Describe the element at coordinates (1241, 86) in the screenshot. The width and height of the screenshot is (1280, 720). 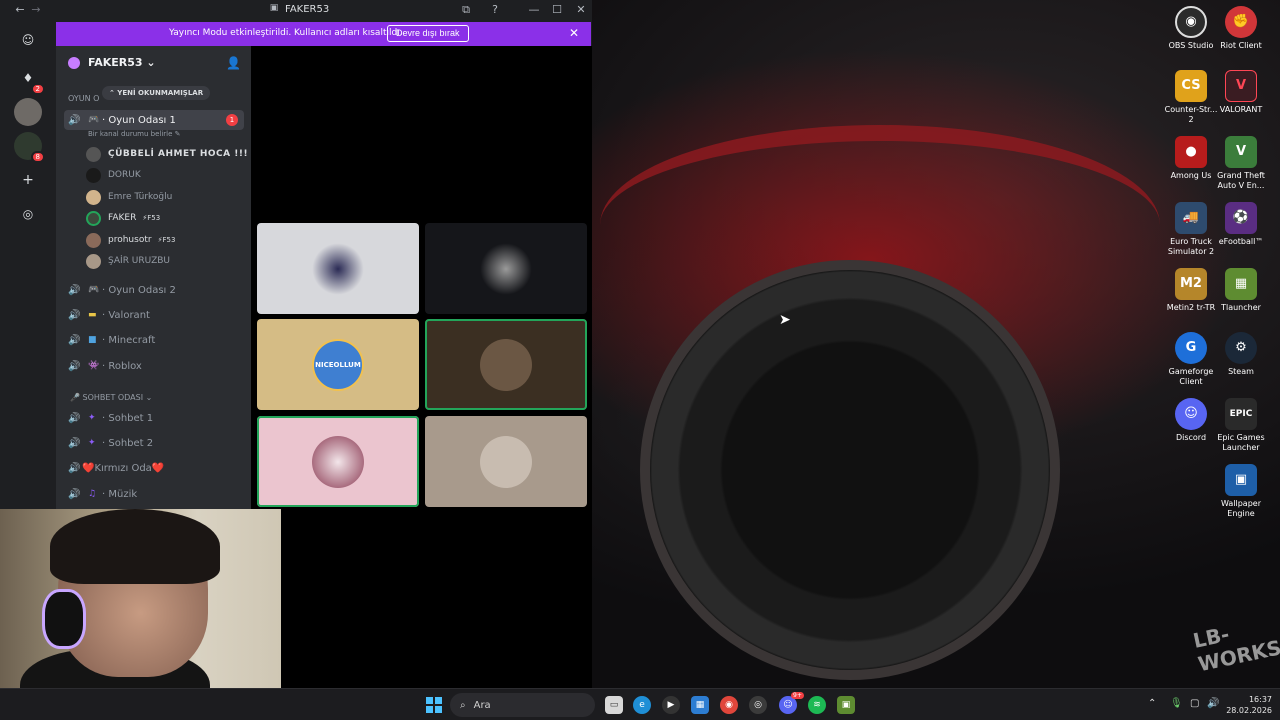
I see `valorant-icon: V` at that location.